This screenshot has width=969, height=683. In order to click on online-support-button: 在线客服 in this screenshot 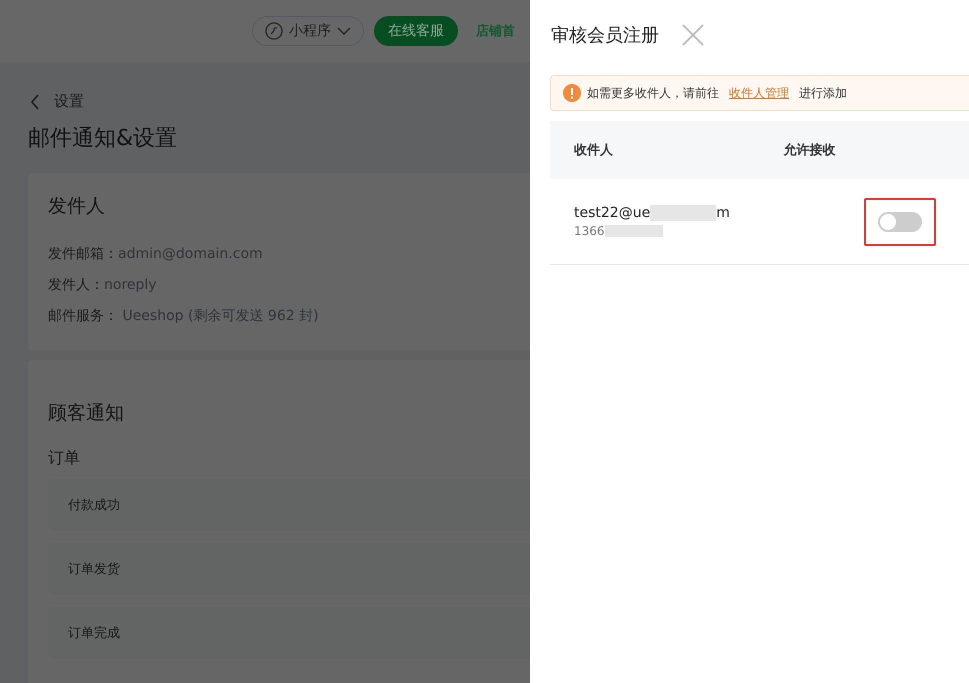, I will do `click(416, 31)`.